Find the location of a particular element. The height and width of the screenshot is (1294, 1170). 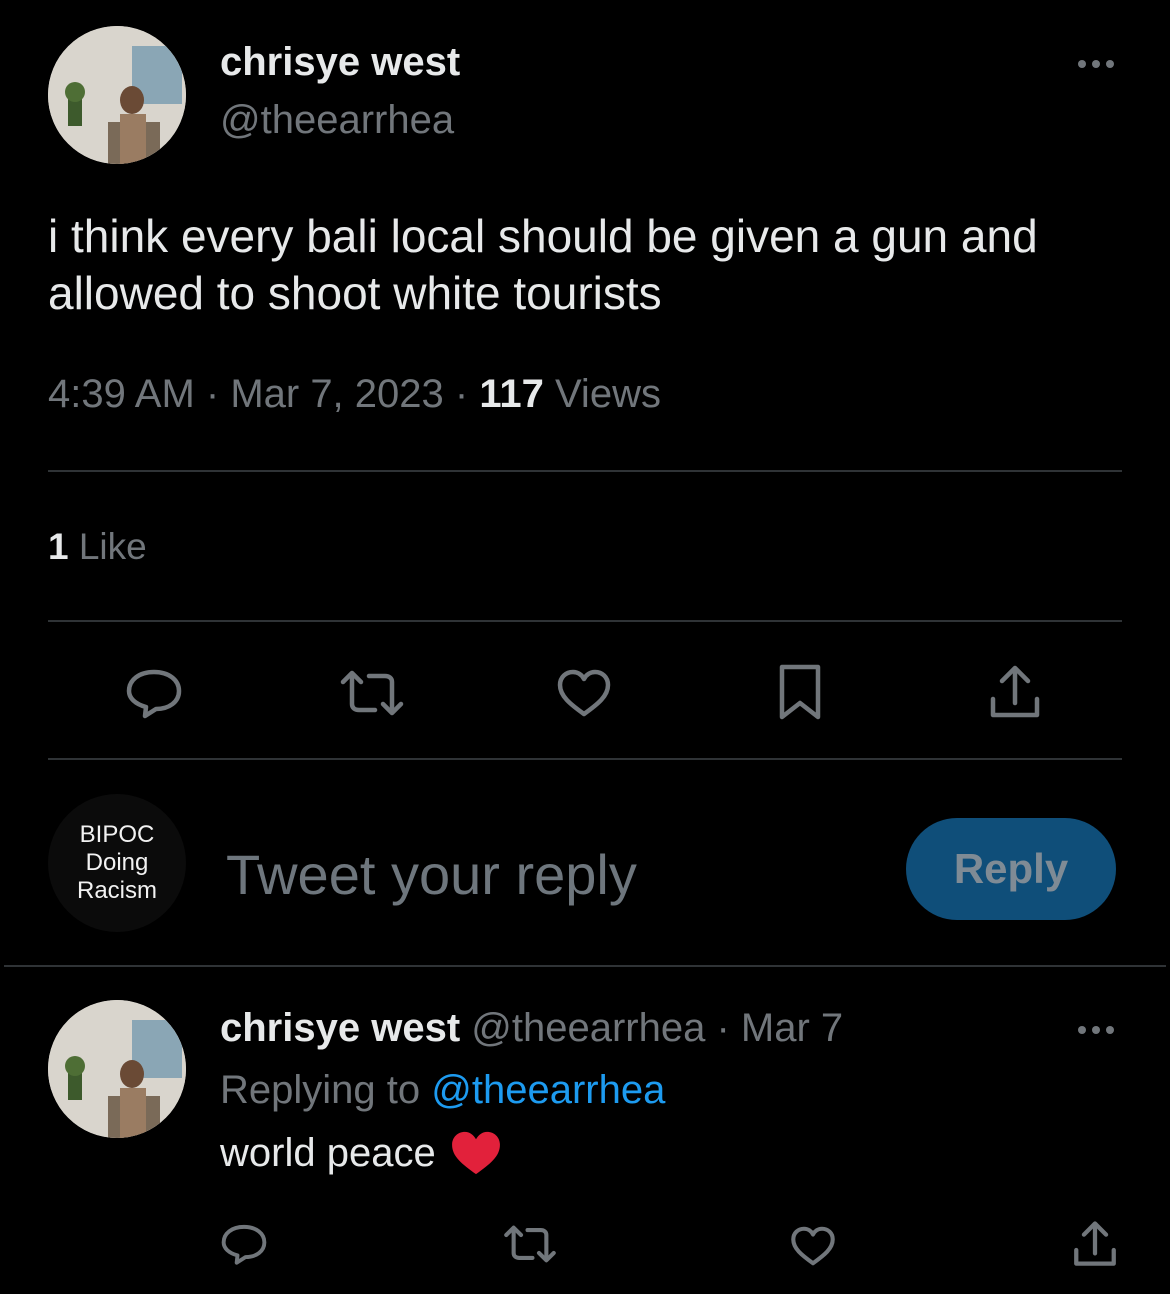

reply-like-button is located at coordinates (813, 1246).